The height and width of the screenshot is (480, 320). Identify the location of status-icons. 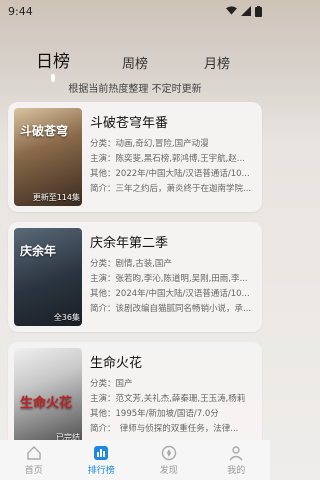
(244, 11).